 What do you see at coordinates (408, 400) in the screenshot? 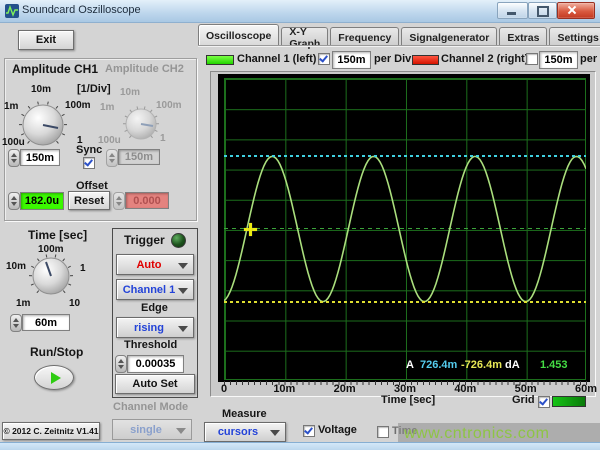
I see `x-axis-title: Time [sec]` at bounding box center [408, 400].